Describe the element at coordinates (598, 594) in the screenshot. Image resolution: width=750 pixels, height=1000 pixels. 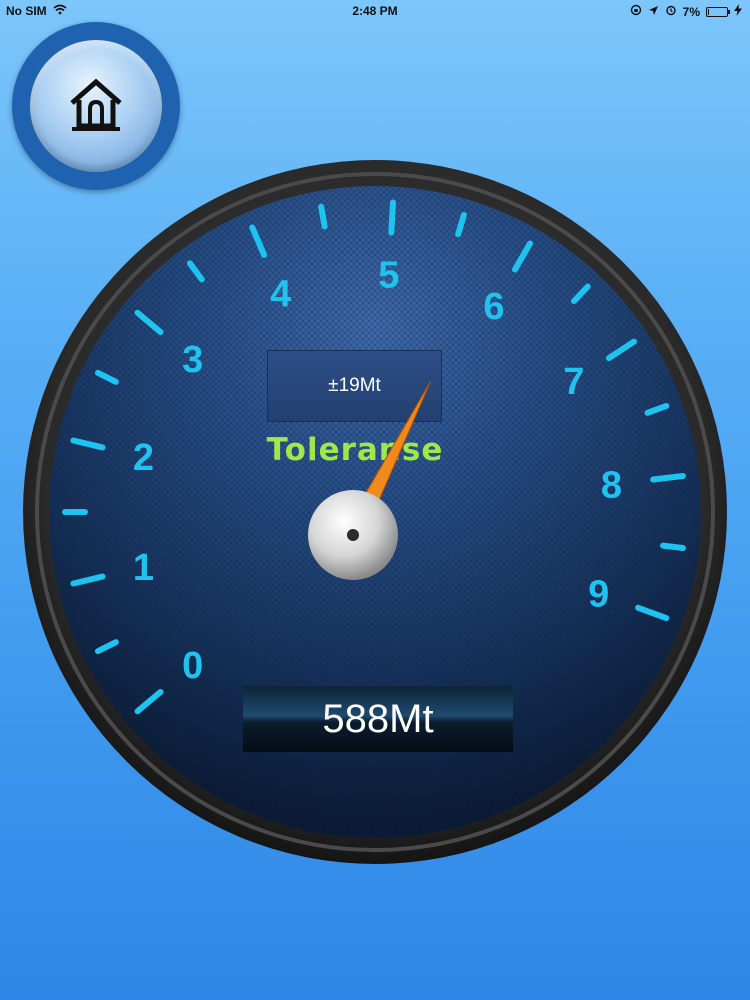
I see `gauge-scale-label-9: 9` at that location.